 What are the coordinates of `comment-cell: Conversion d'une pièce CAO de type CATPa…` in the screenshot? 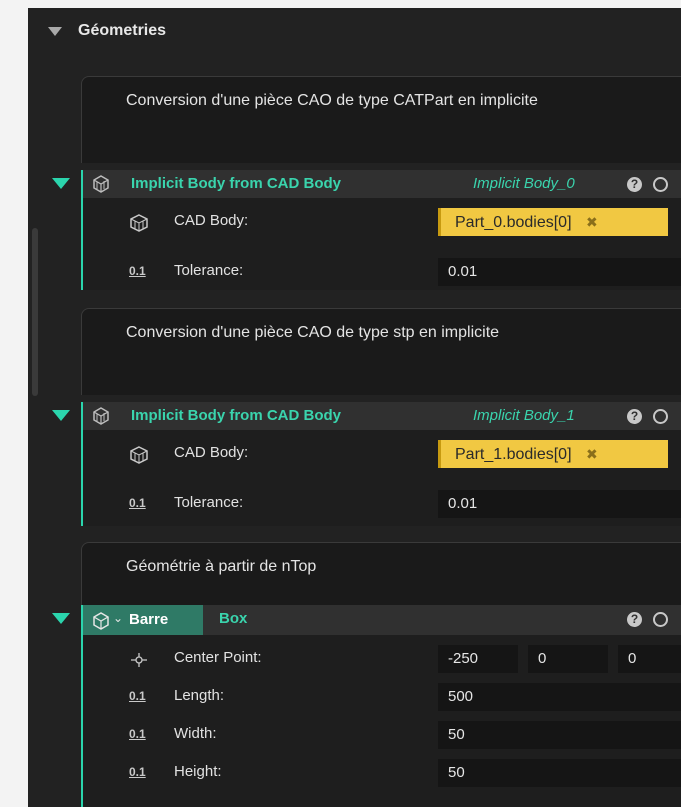 It's located at (381, 119).